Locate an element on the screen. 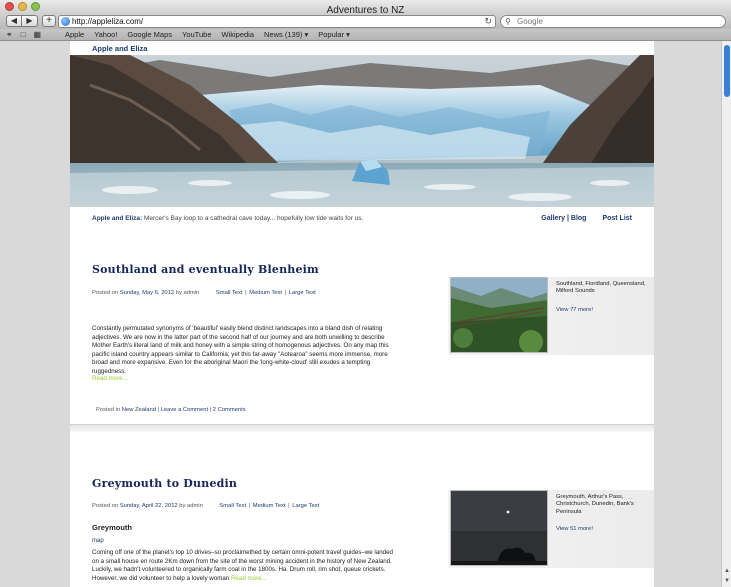 The height and width of the screenshot is (587, 731). bookmarks-book-icon: □ is located at coordinates (23, 35).